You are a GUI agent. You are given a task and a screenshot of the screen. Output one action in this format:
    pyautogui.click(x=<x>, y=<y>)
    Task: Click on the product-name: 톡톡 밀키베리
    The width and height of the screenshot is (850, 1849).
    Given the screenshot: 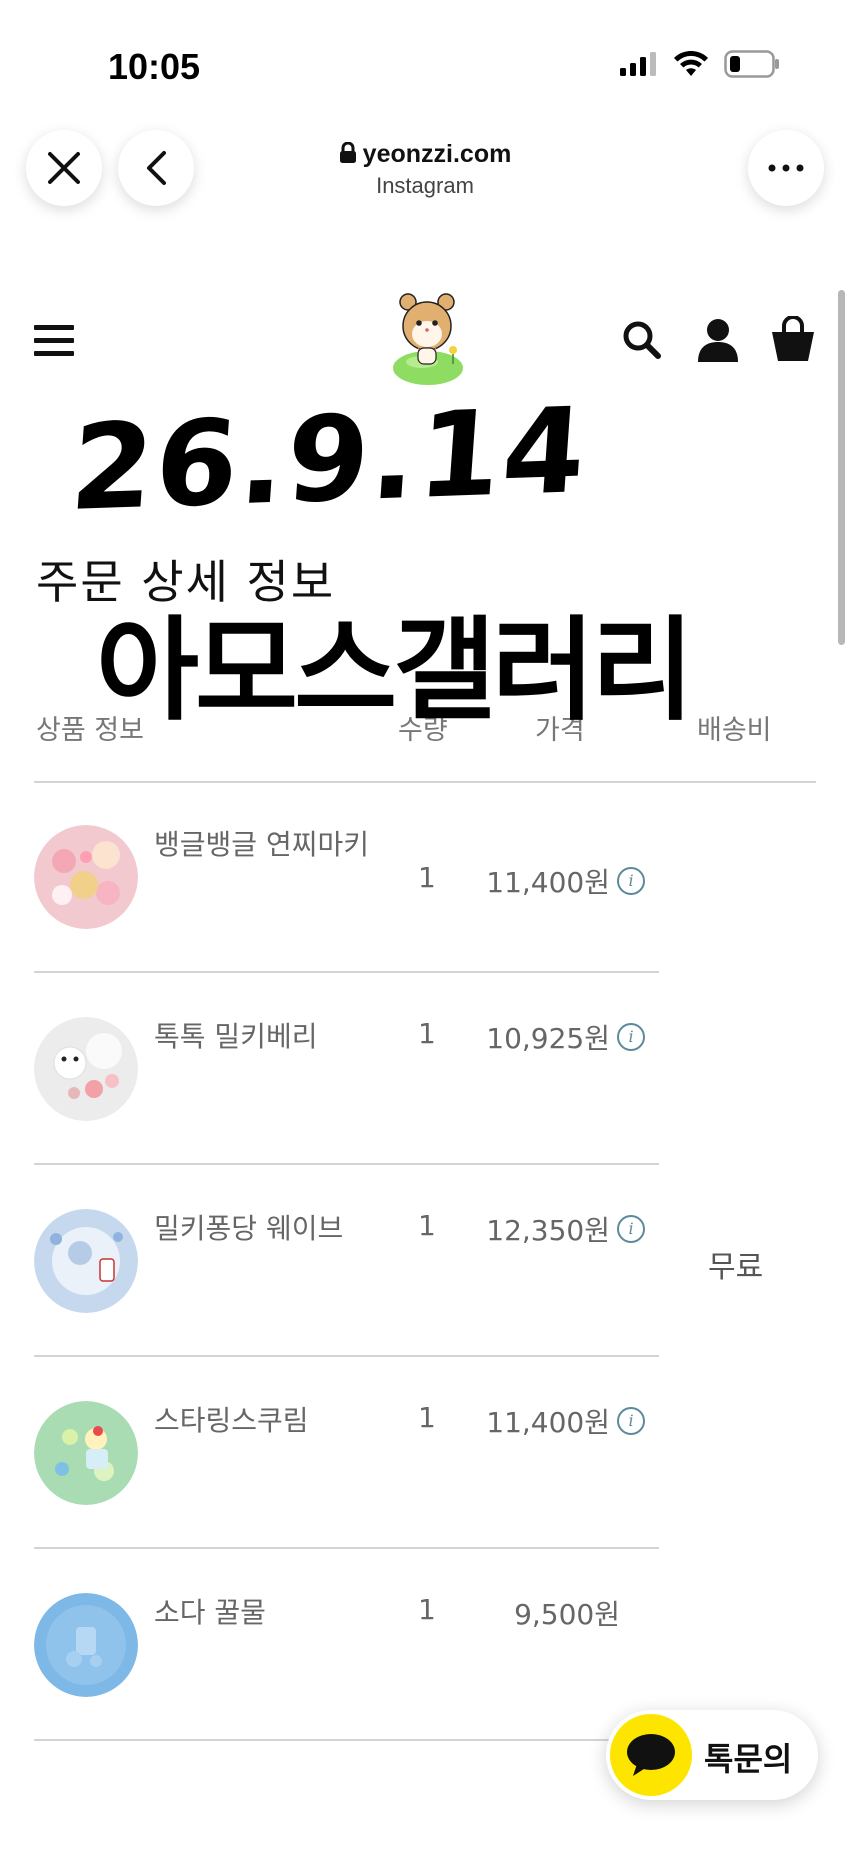 What is the action you would take?
    pyautogui.click(x=269, y=1037)
    